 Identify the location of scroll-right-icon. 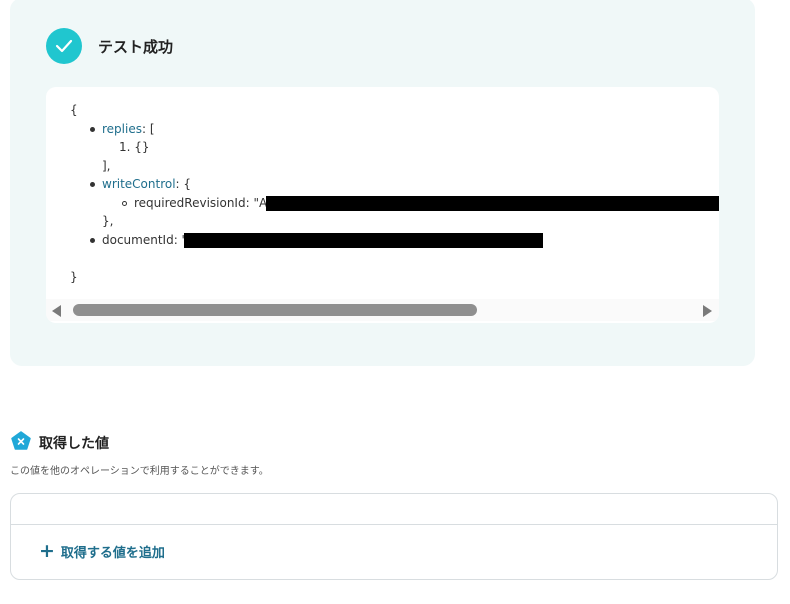
(707, 311).